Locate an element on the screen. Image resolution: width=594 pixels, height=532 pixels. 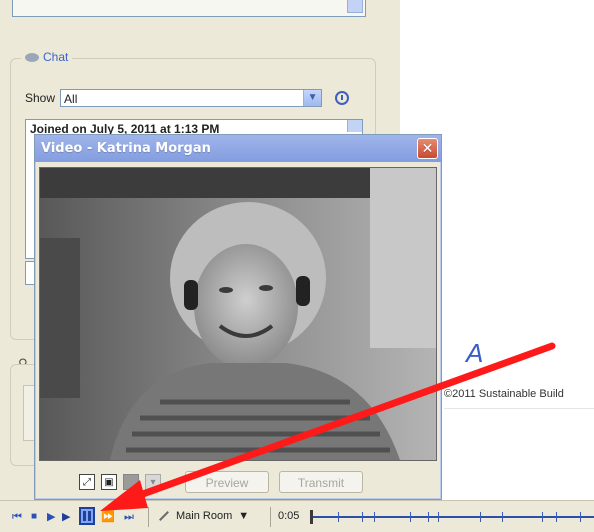
room-select: Main Room ▼ is located at coordinates (203, 516).